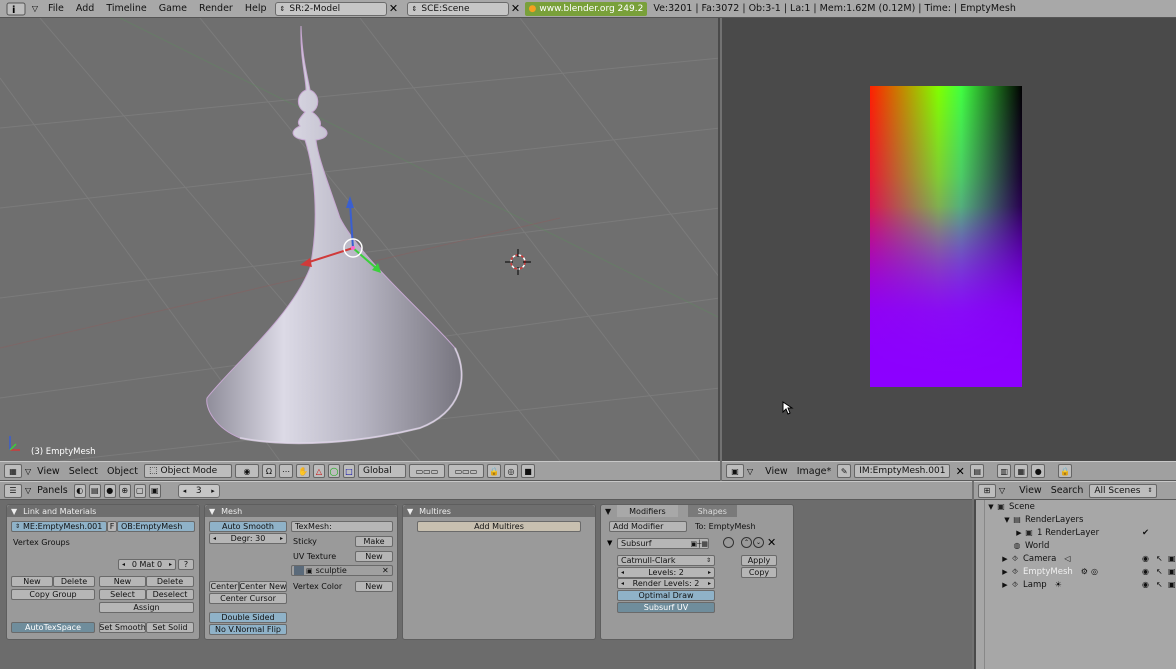 This screenshot has width=1176, height=669. I want to click on outliner-item-emptymesh: ▶ ⯑ EmptyMesh ⚙ ◎ ◉ ↖ ▣, so click(1076, 571).